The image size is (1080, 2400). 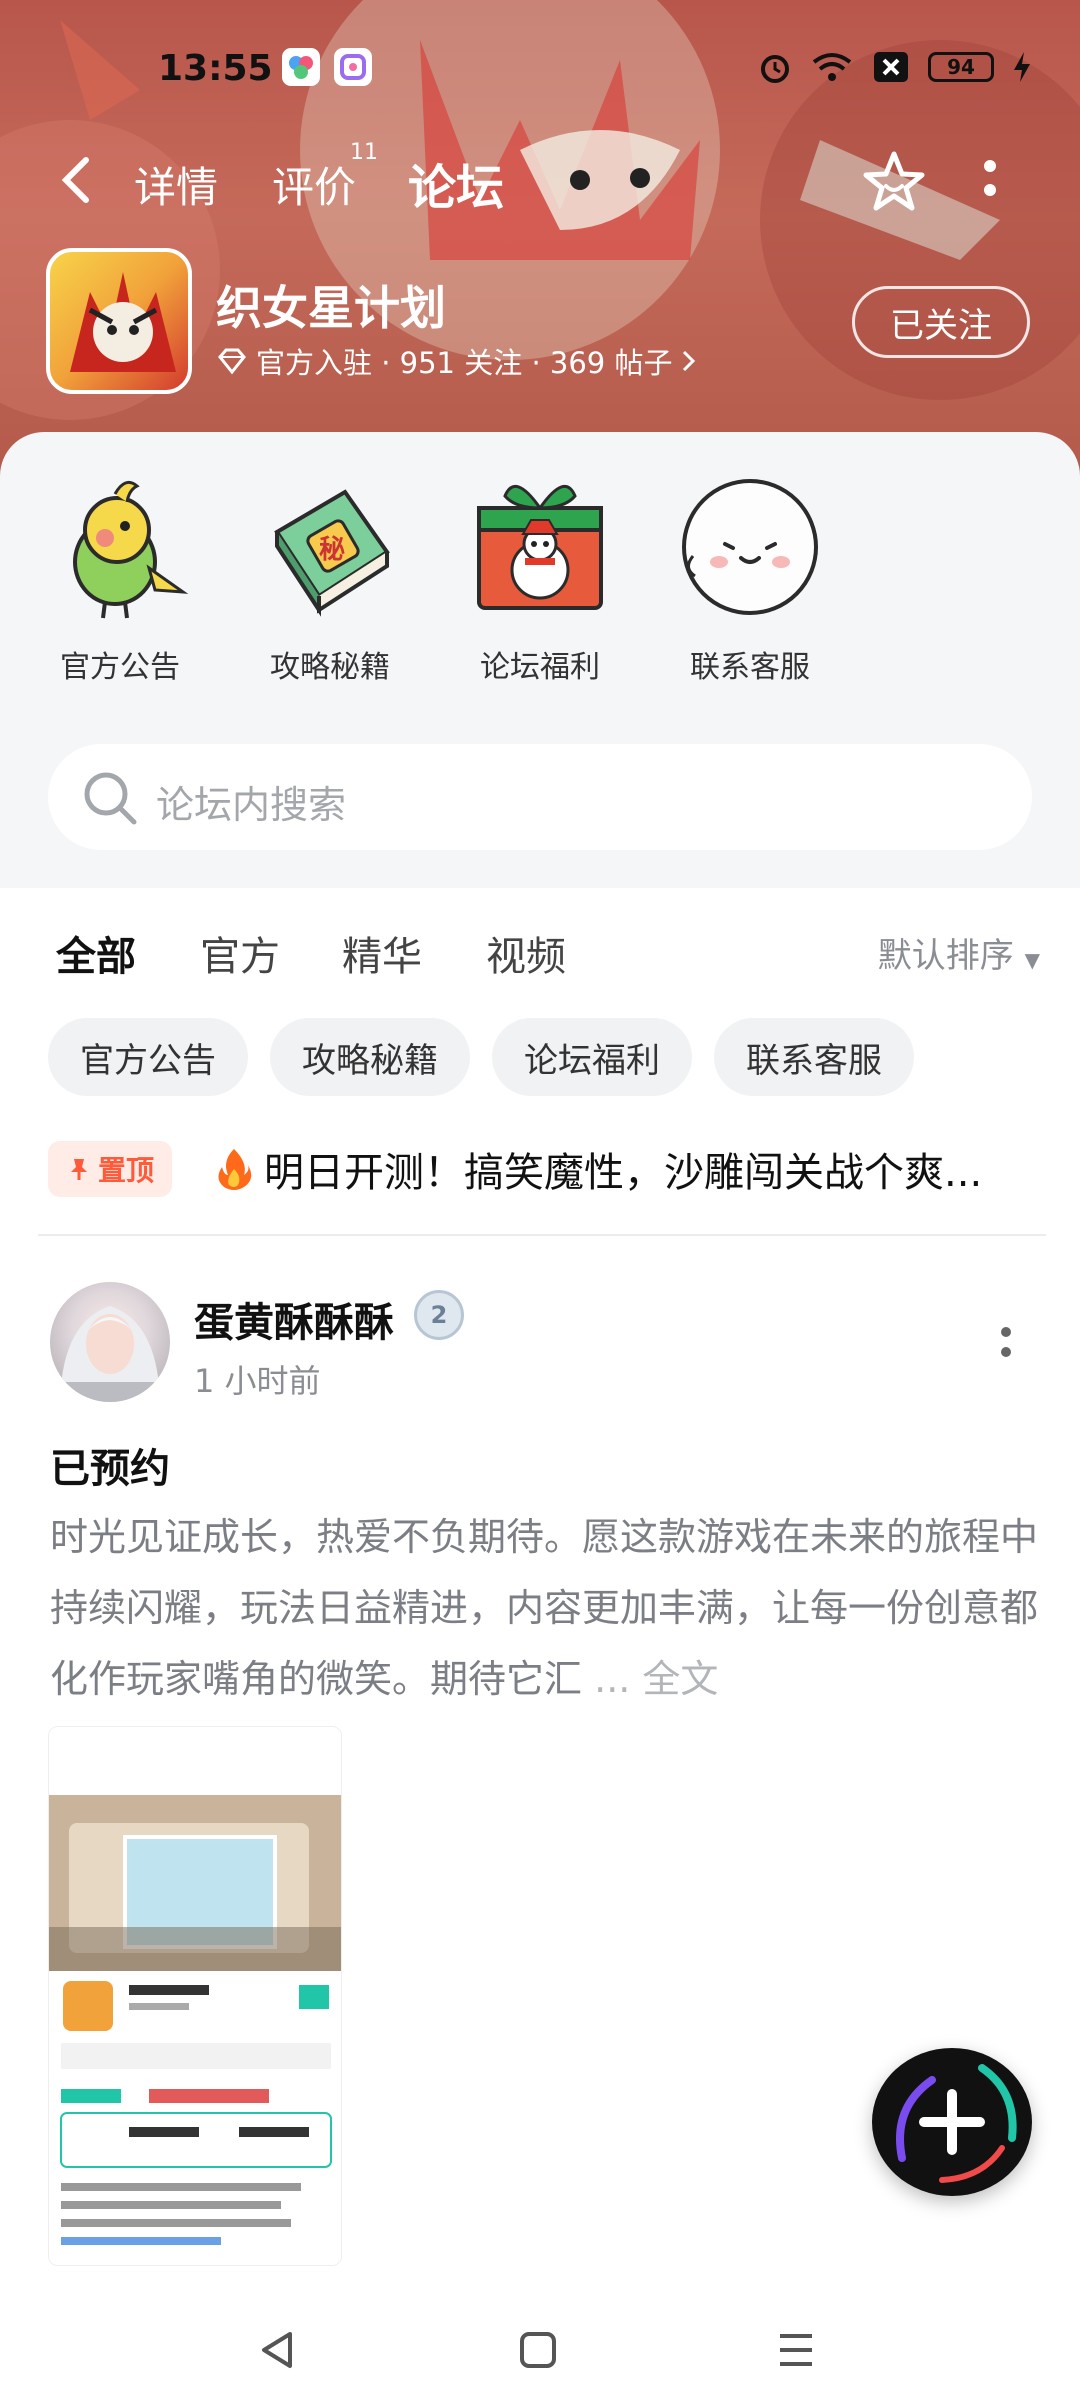 What do you see at coordinates (456, 183) in the screenshot?
I see `tab-forum: 论坛` at bounding box center [456, 183].